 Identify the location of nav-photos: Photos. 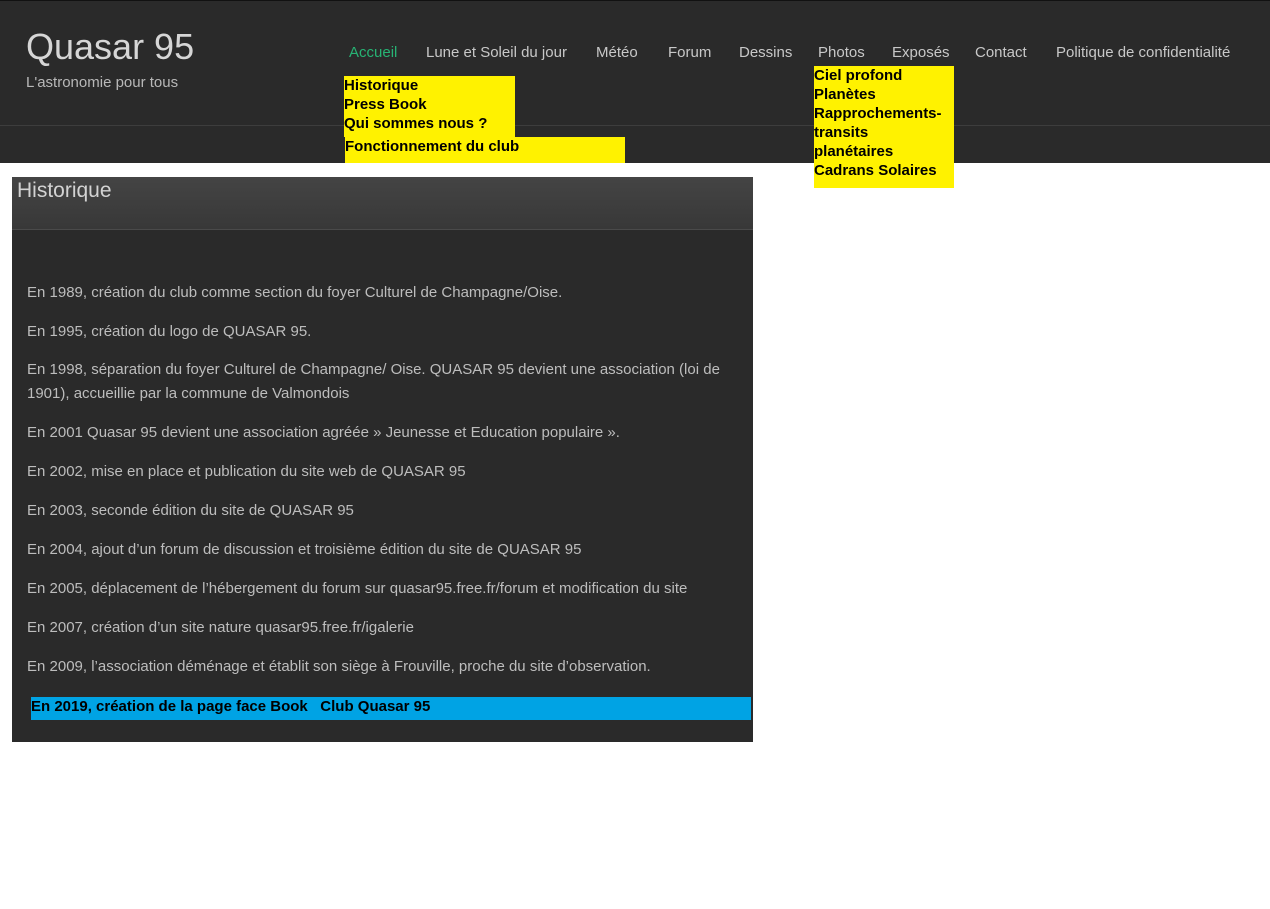
(841, 52).